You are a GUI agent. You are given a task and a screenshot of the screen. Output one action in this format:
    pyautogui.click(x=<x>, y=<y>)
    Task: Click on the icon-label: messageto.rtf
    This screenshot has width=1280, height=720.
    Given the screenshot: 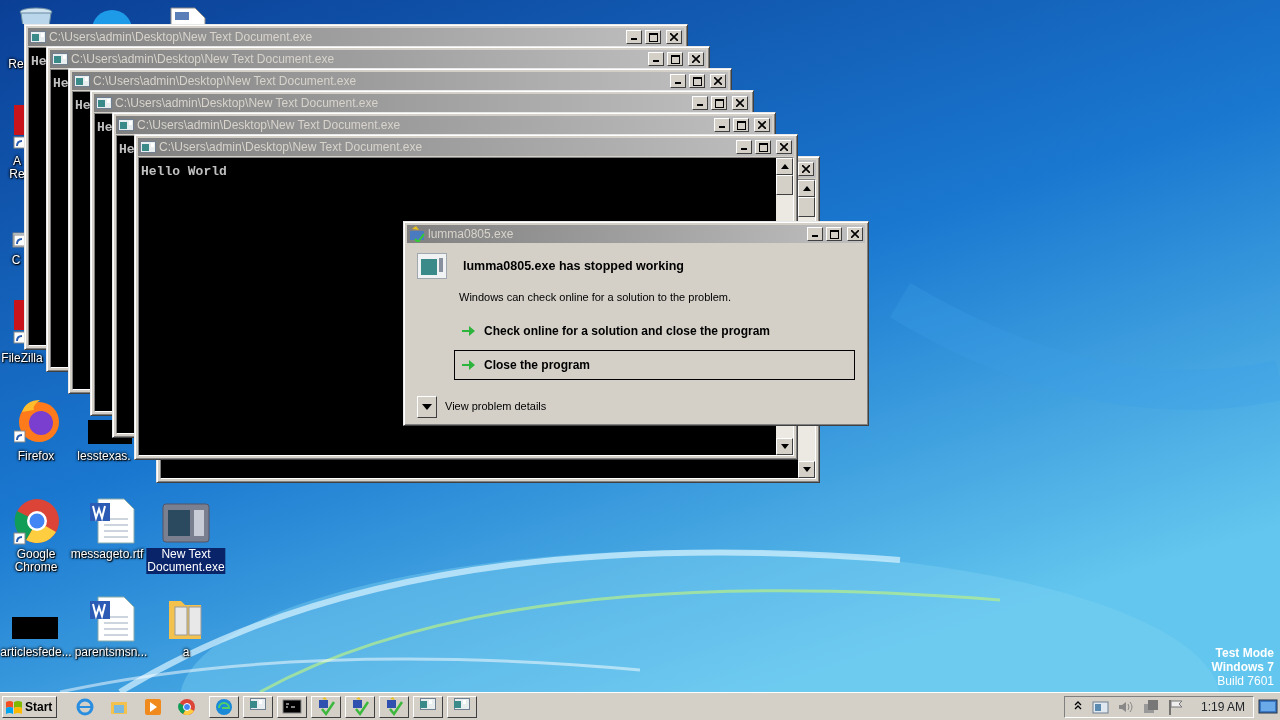 What is the action you would take?
    pyautogui.click(x=107, y=554)
    